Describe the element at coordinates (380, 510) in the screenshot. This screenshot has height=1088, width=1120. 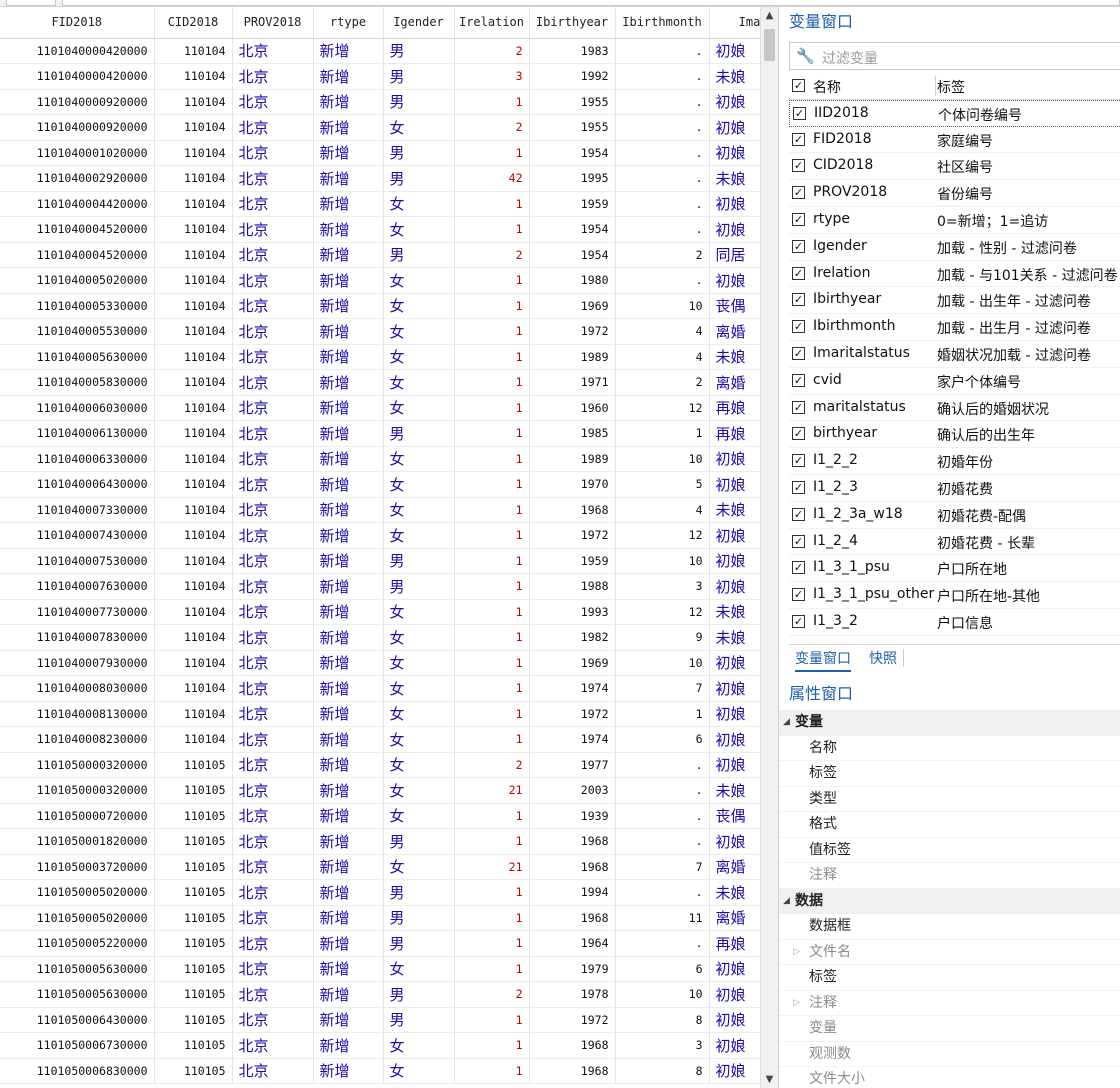
I see `table-row: 1101040007330000 110104 北京 新增女 1 1968 4 未娘` at that location.